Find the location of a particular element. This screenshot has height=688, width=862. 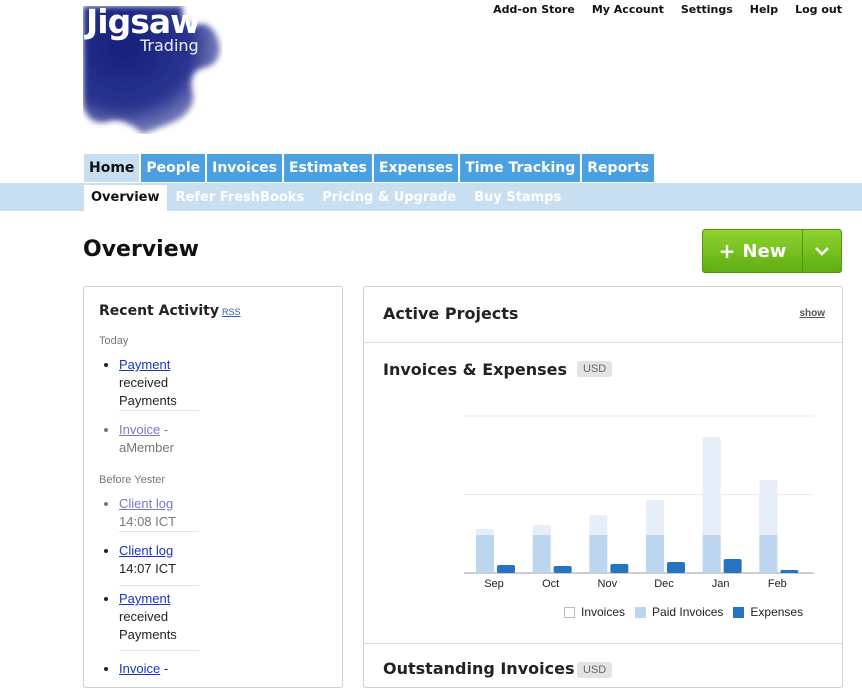

list-item: Invoice - aMember is located at coordinates (159, 439).